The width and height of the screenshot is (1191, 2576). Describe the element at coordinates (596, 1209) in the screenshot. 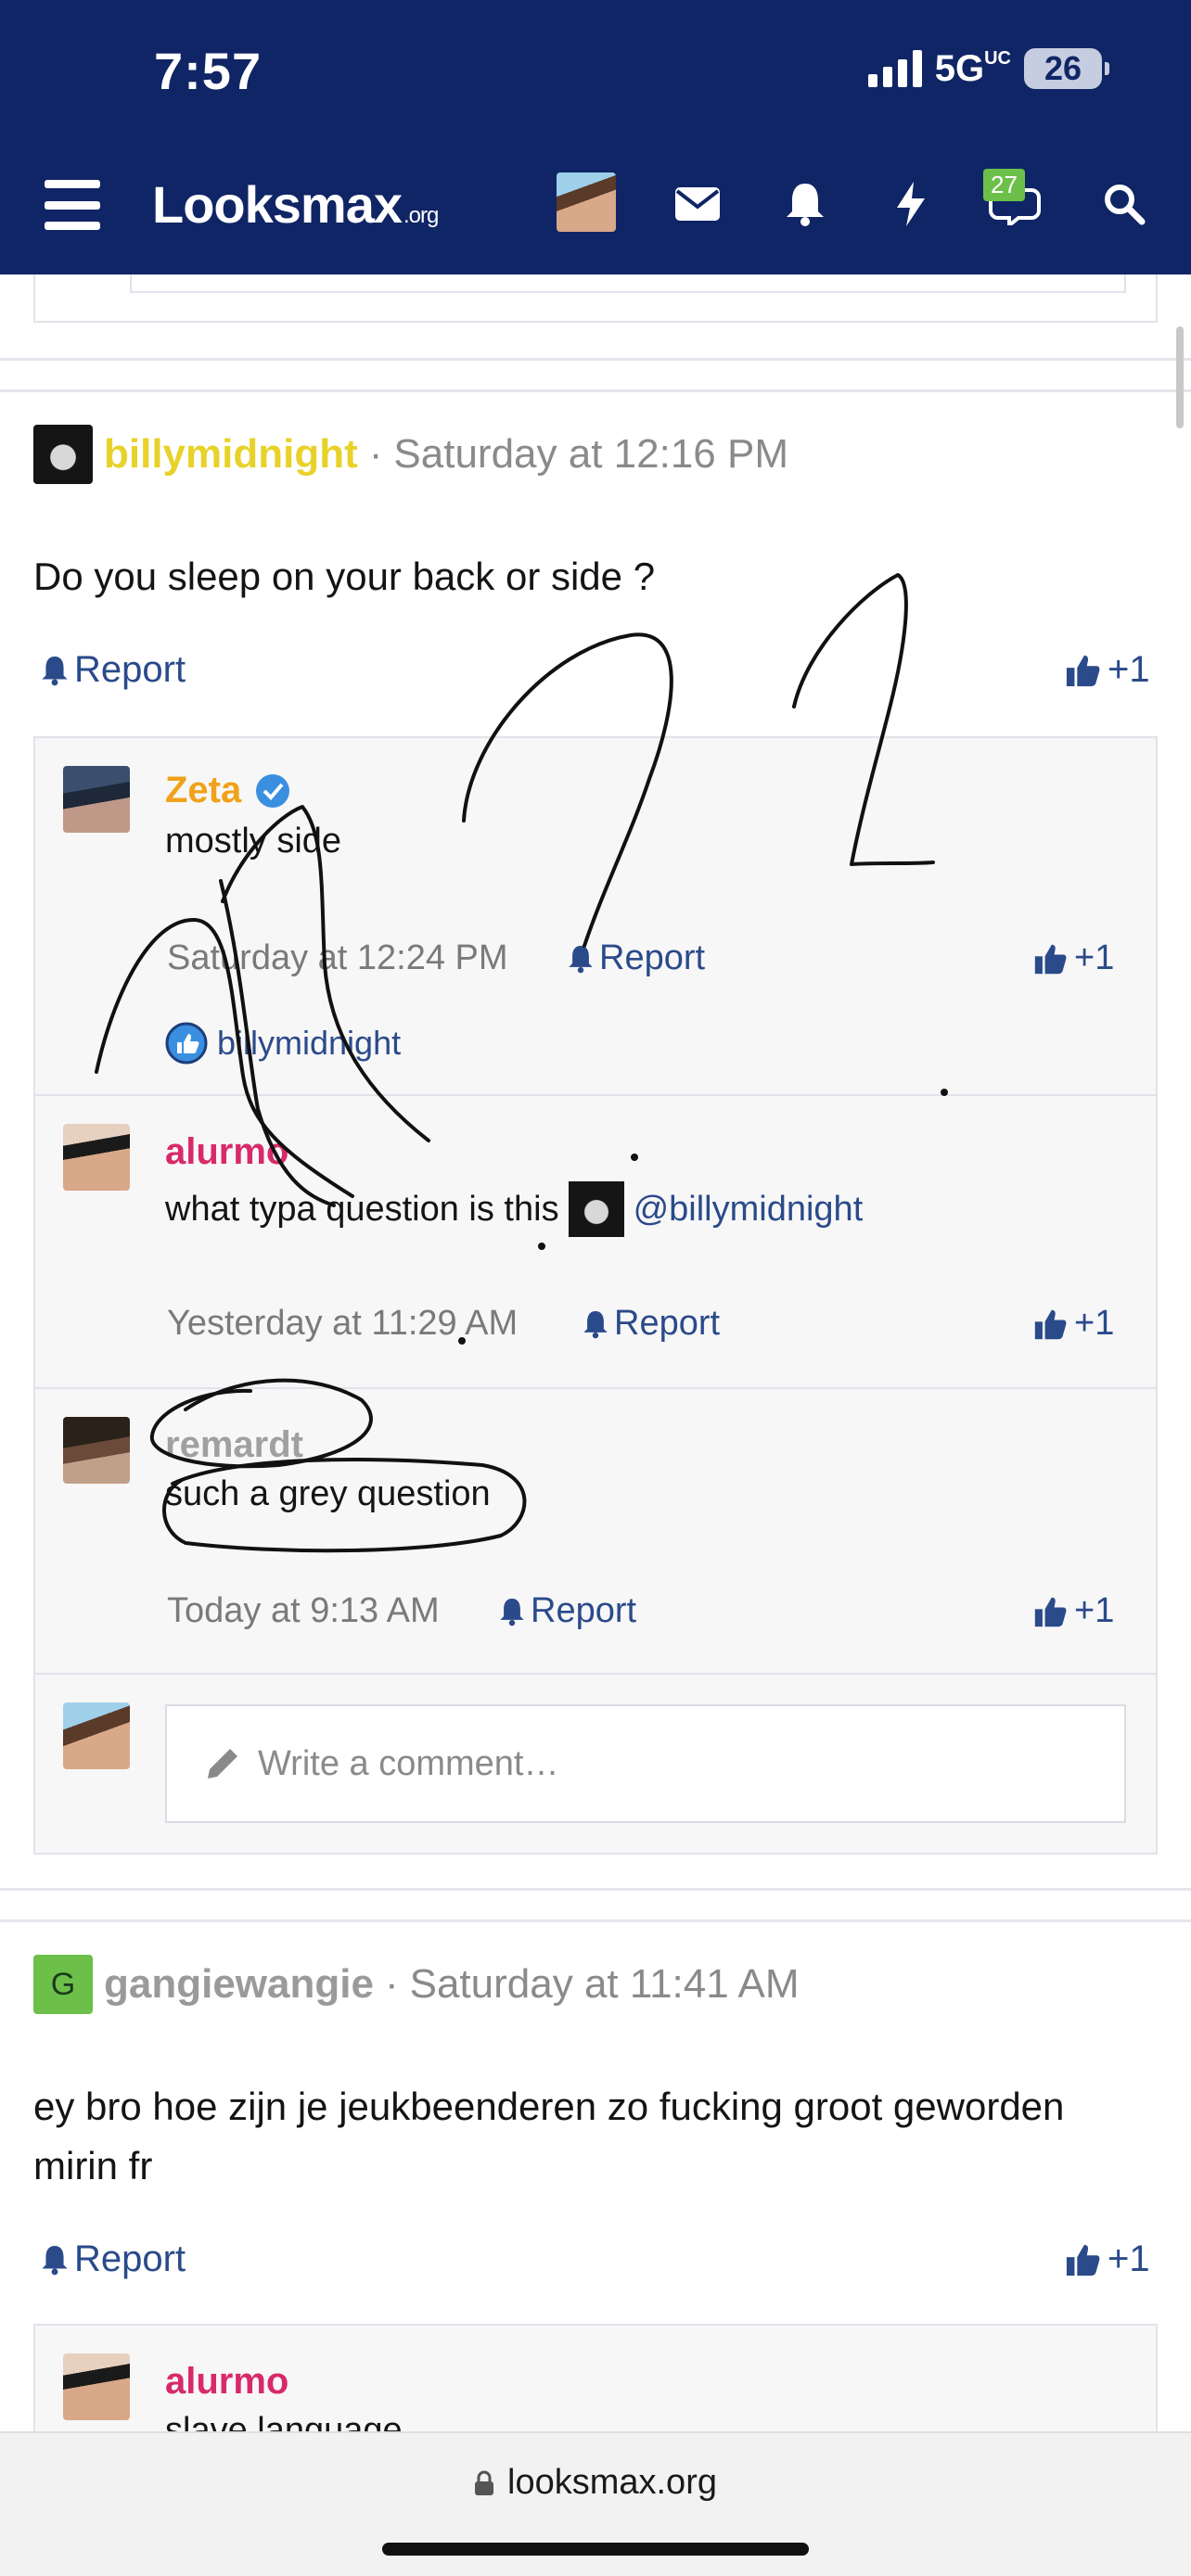

I see `mention-avatar` at that location.